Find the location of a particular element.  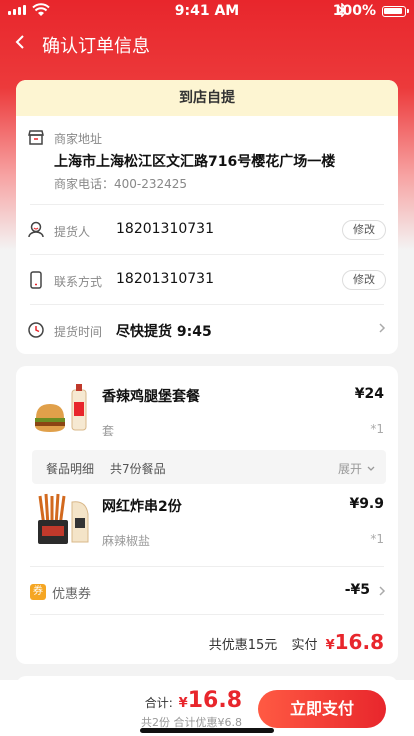

picker-value: 18201310731 is located at coordinates (165, 229).